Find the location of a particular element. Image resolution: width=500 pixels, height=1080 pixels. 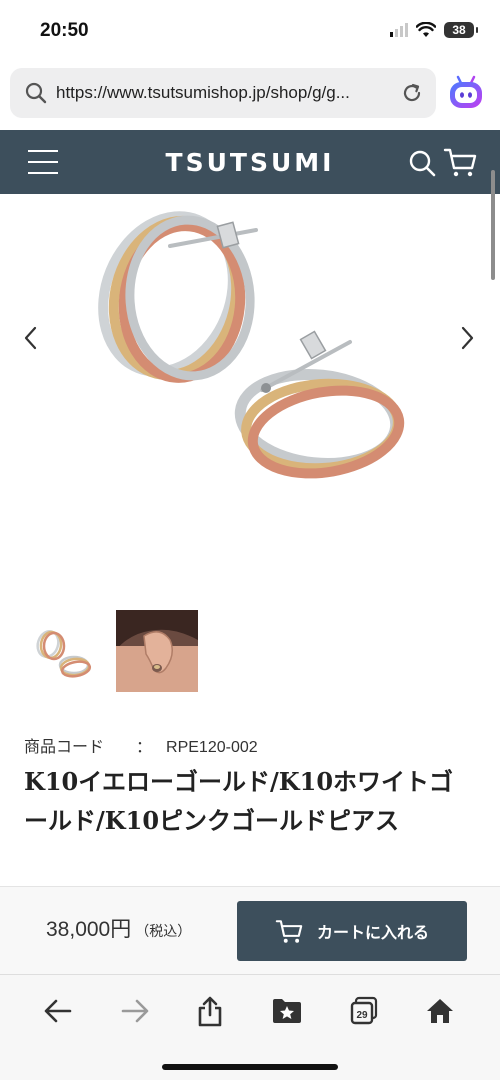

share-button is located at coordinates (210, 1011).